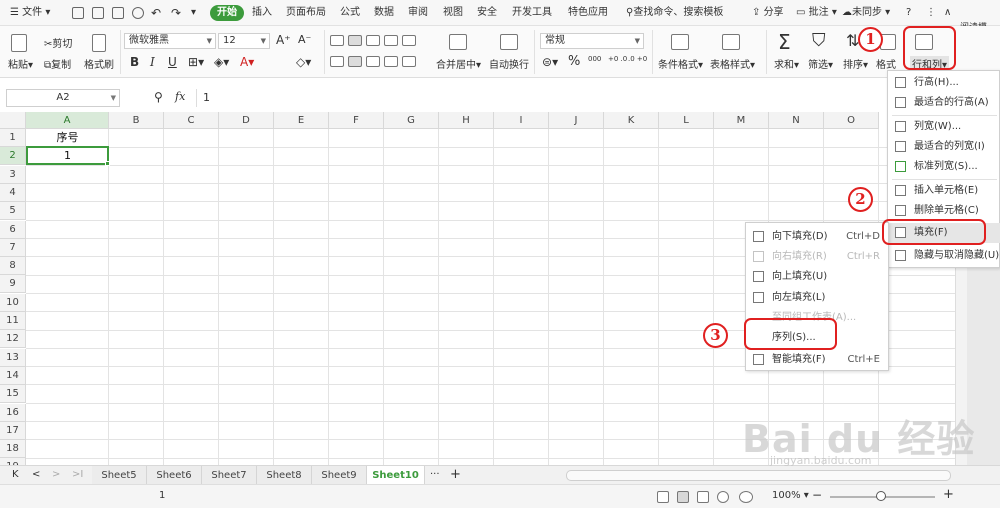  Describe the element at coordinates (732, 63) in the screenshot. I see `table-style-button: 表格样式▾` at that location.